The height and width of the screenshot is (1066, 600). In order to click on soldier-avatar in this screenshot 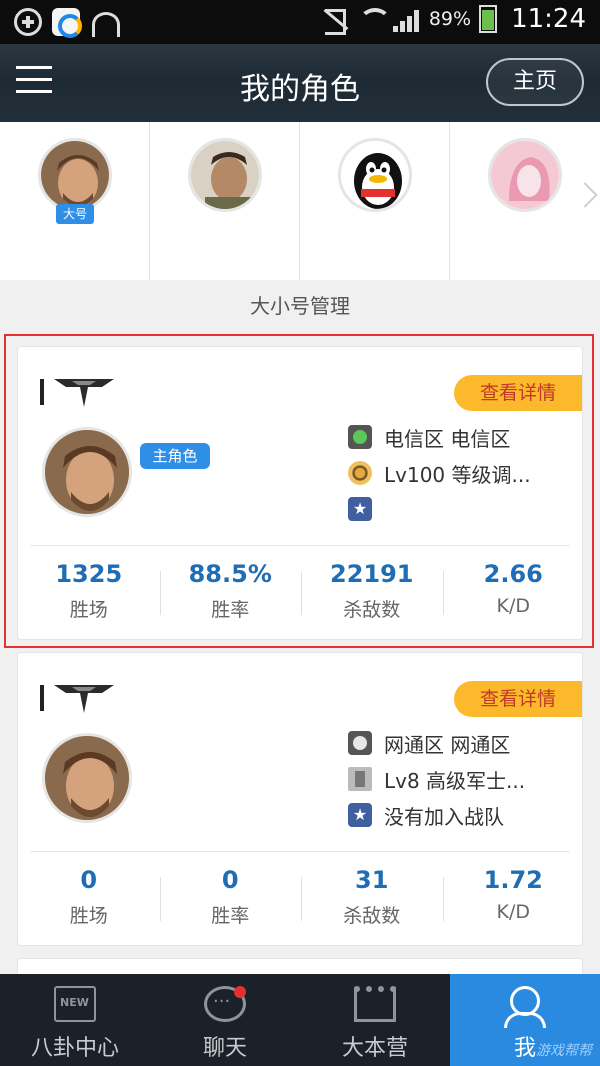, I will do `click(225, 175)`.